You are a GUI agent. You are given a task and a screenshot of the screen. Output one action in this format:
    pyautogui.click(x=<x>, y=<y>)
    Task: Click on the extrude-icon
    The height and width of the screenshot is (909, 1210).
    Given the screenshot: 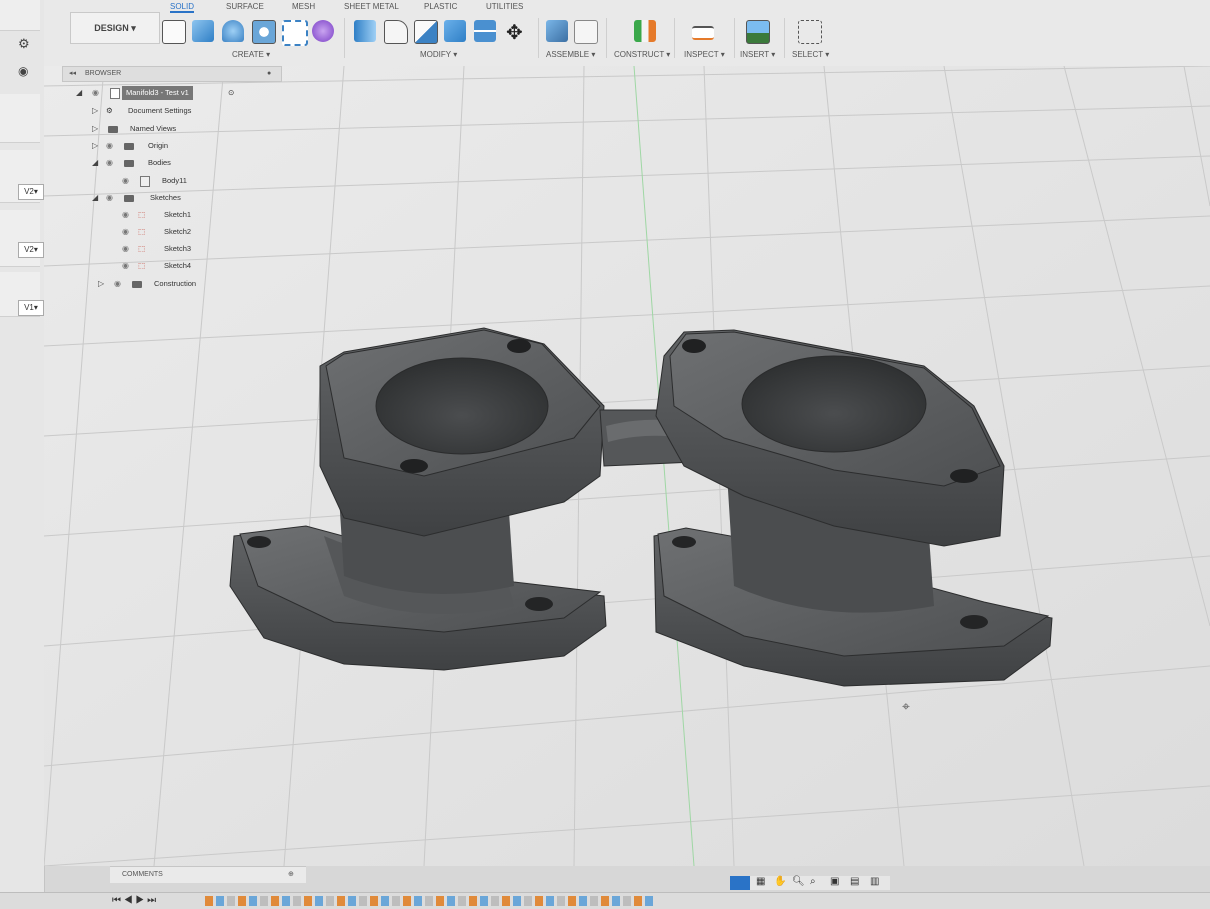 What is the action you would take?
    pyautogui.click(x=203, y=31)
    